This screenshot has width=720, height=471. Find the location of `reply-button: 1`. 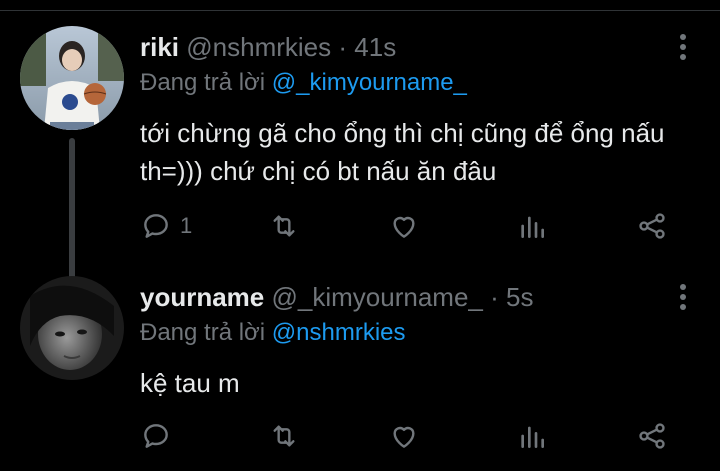

reply-button: 1 is located at coordinates (166, 226).